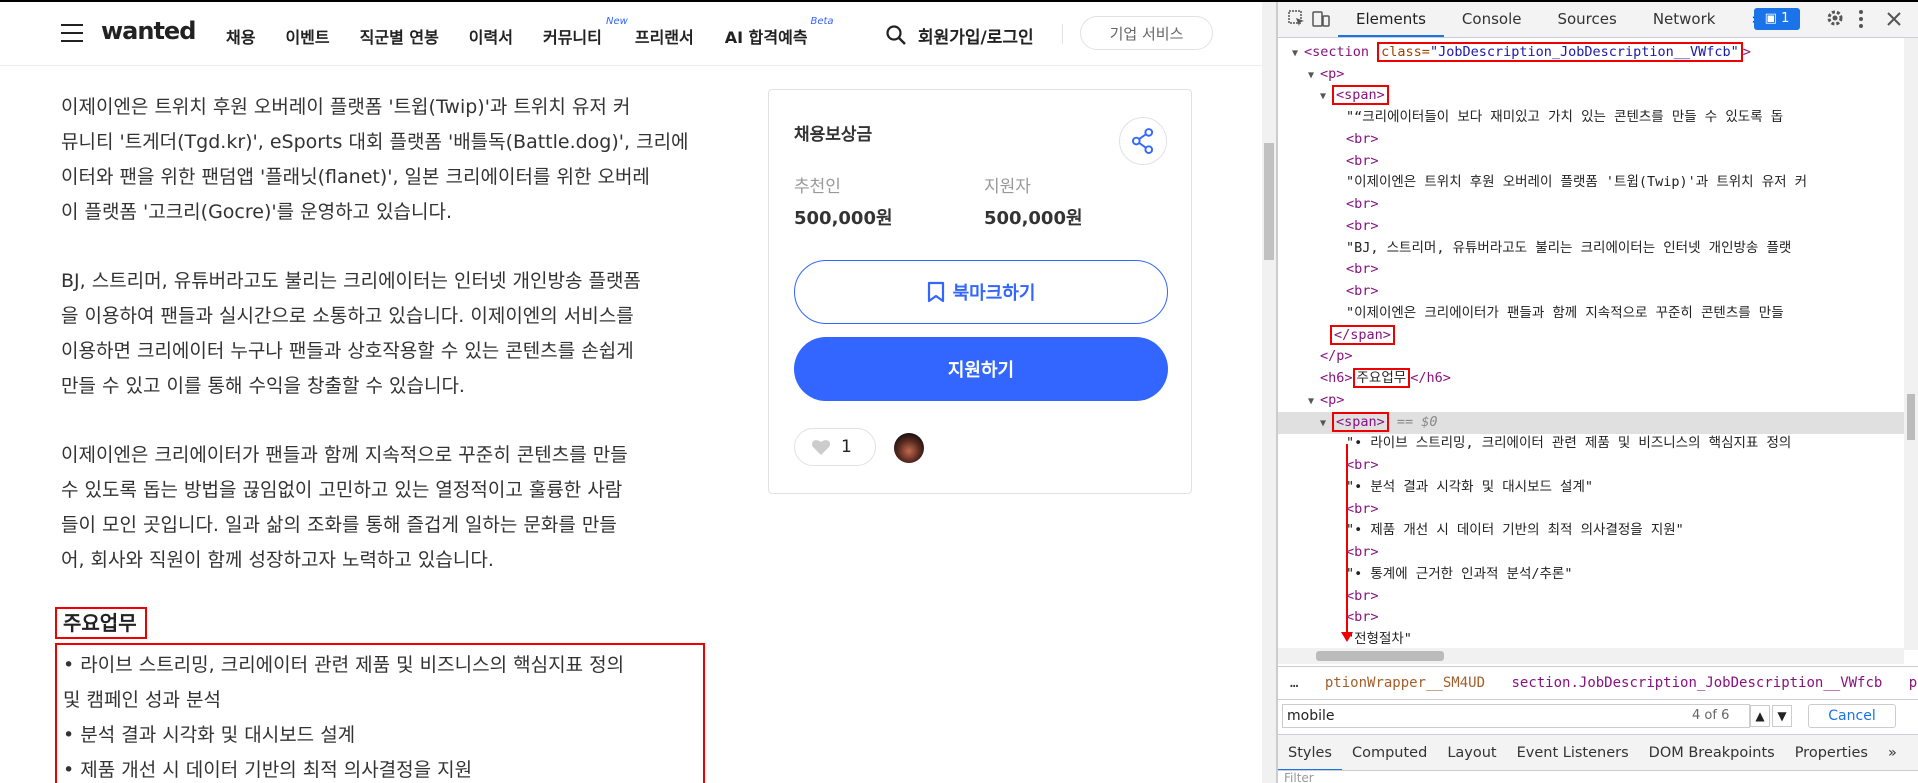 The height and width of the screenshot is (783, 1918). I want to click on dom-text-node: "전형절차", so click(1591, 638).